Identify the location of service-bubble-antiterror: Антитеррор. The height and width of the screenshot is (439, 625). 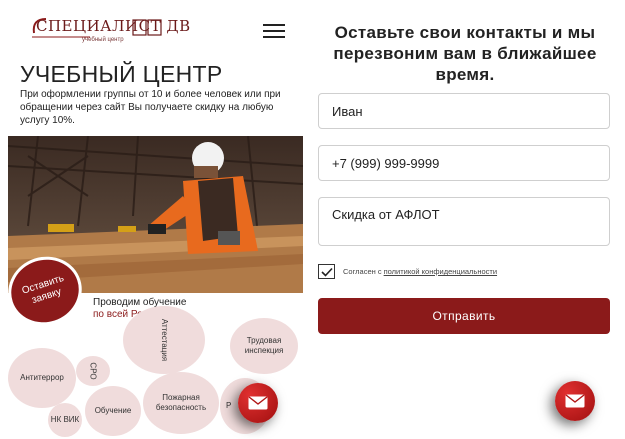
(42, 378).